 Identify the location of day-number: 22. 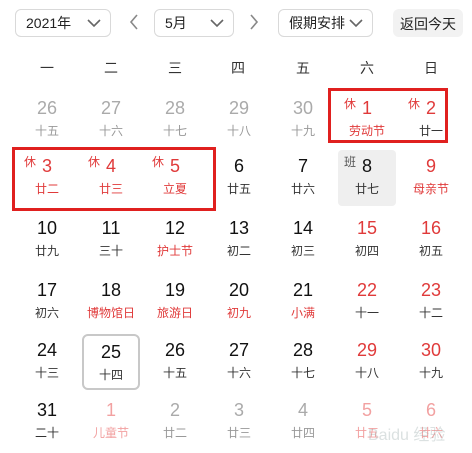
(367, 290).